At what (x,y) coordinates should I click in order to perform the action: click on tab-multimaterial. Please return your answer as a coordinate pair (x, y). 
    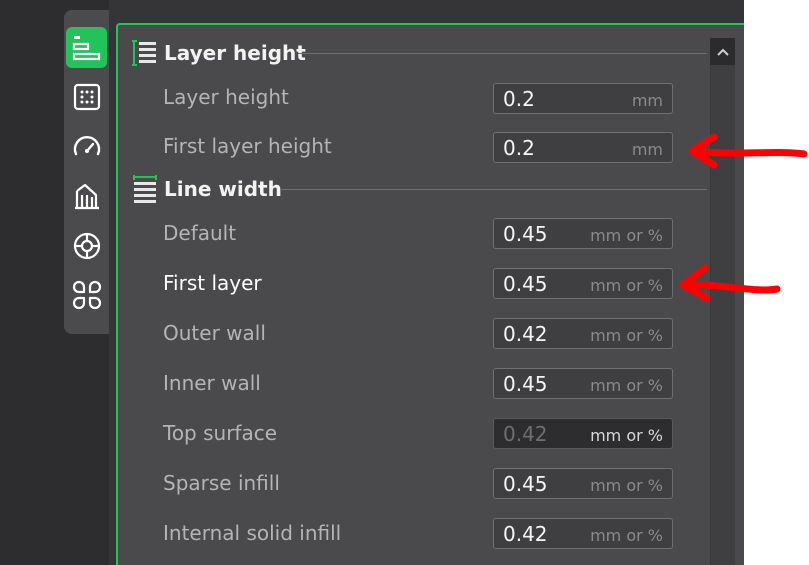
    Looking at the image, I should click on (86, 245).